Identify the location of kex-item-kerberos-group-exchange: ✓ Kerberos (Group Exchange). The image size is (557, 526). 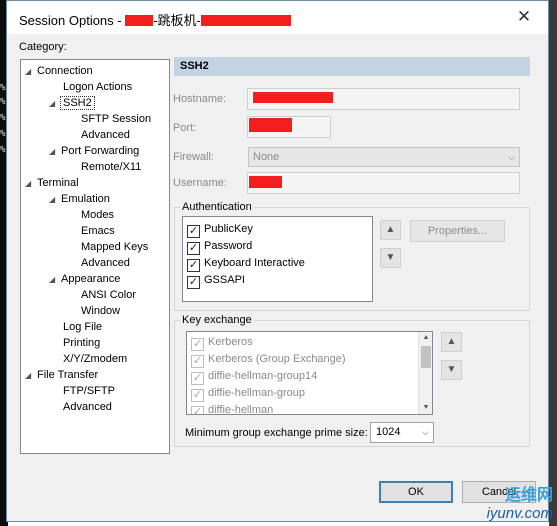
(268, 359).